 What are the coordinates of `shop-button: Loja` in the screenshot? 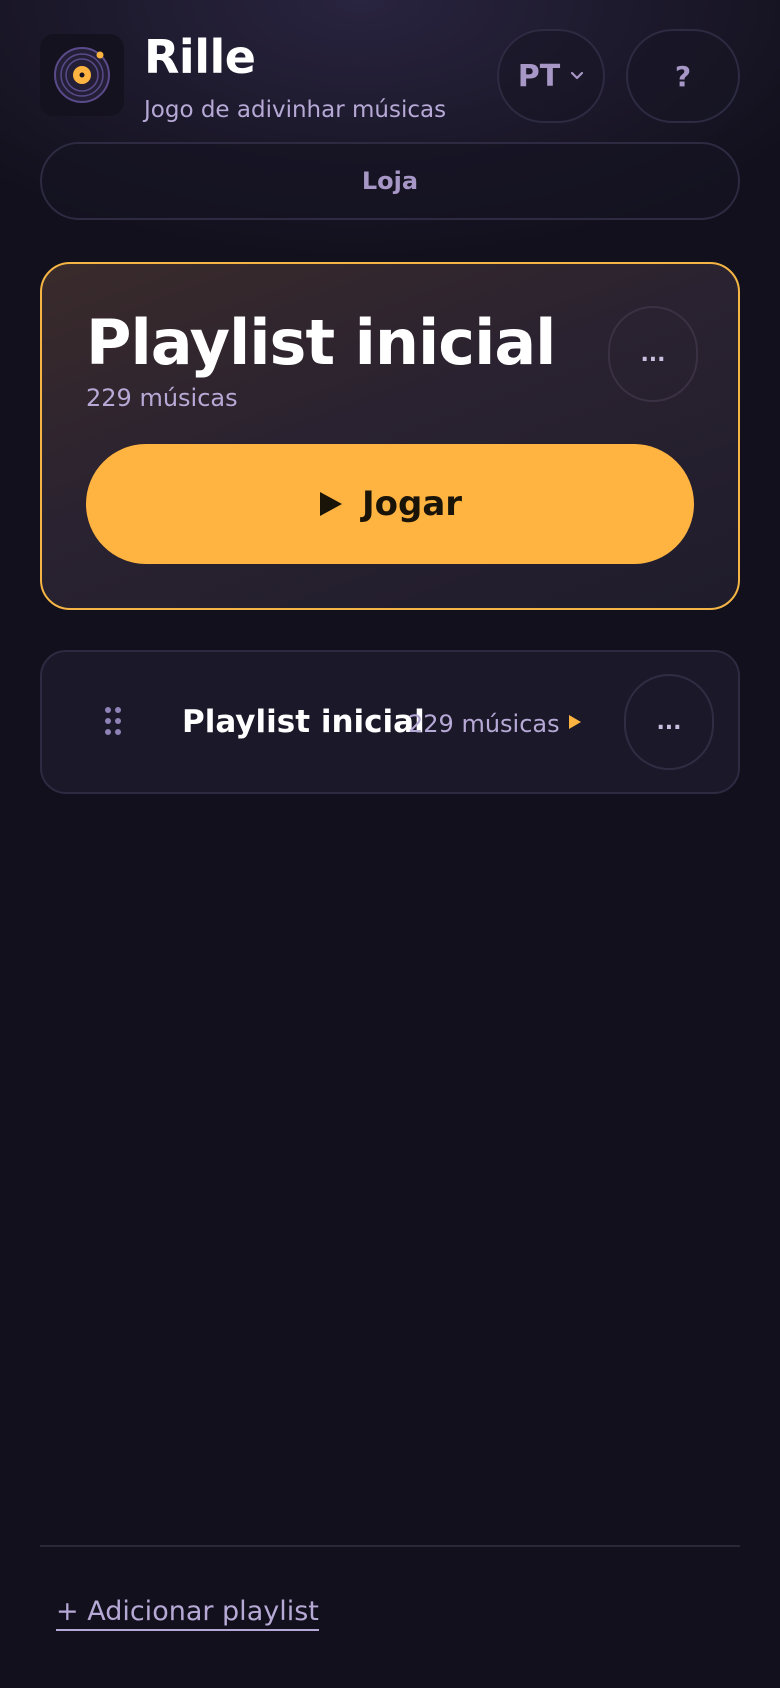 It's located at (390, 181).